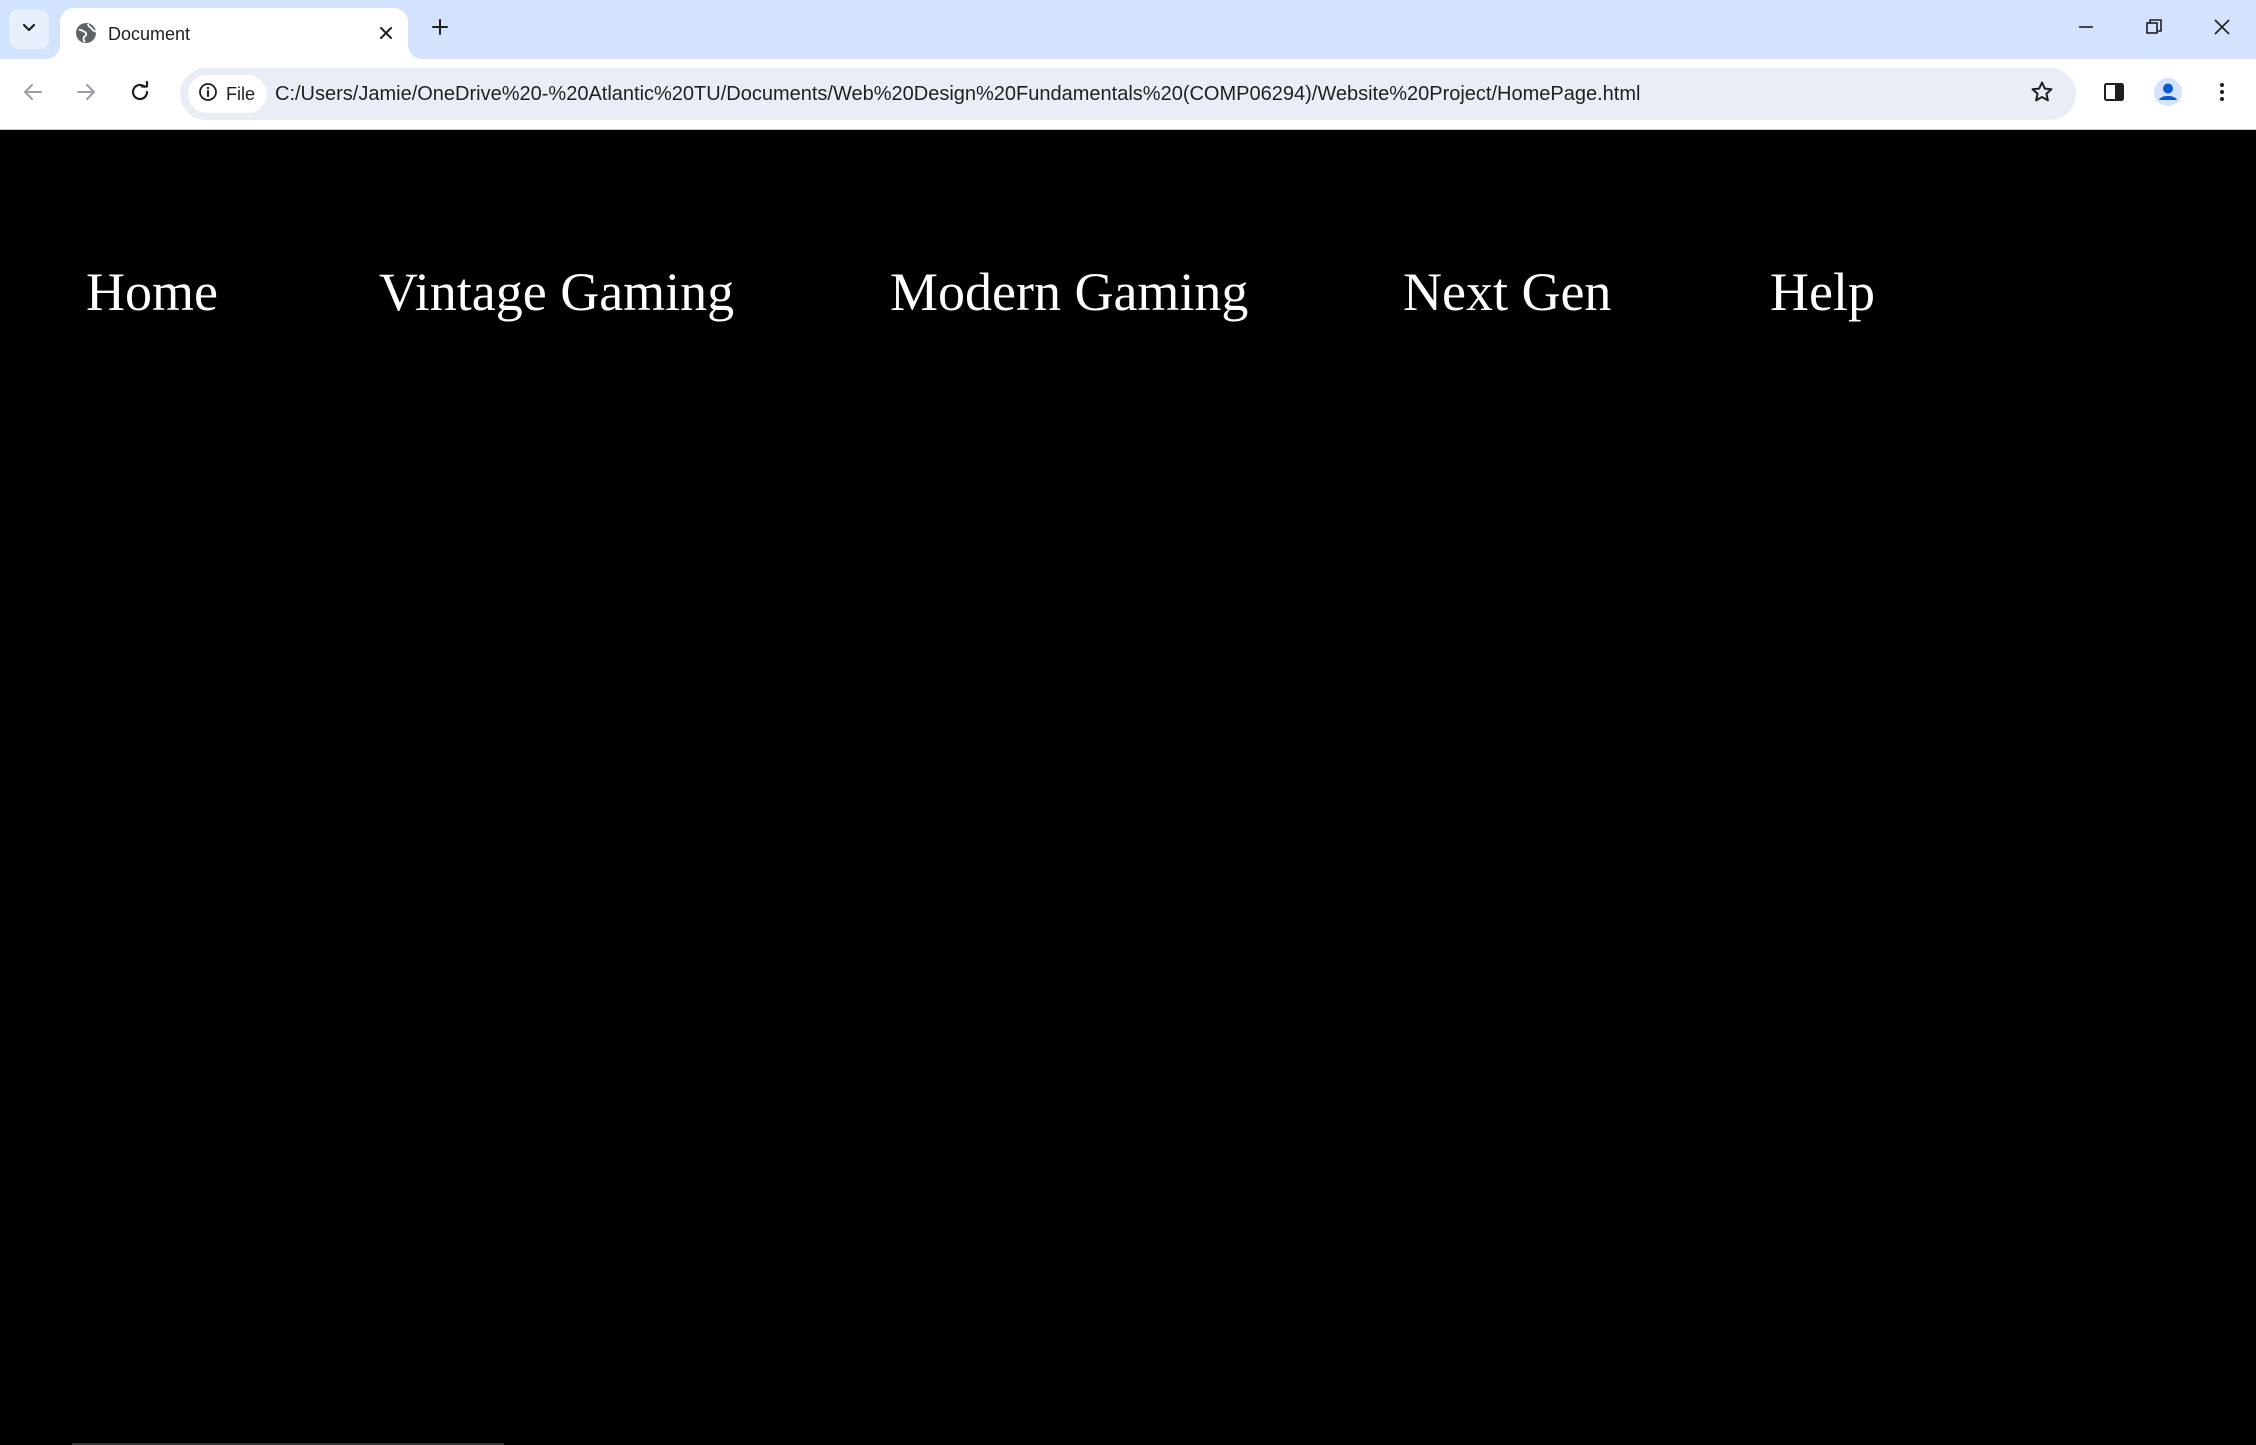 This screenshot has height=1445, width=2256. I want to click on minimize-icon, so click(2086, 29).